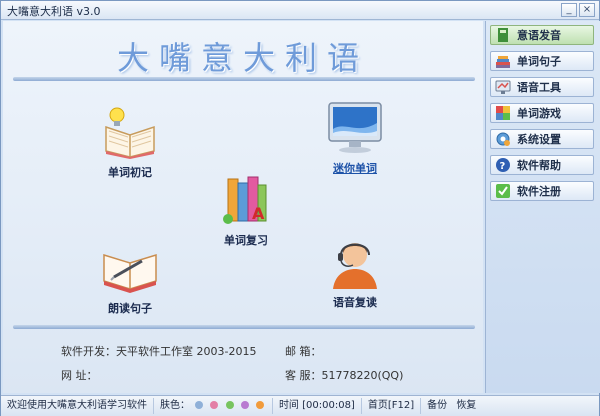 The height and width of the screenshot is (416, 600). I want to click on skin-selector: 肤色：, so click(213, 406).